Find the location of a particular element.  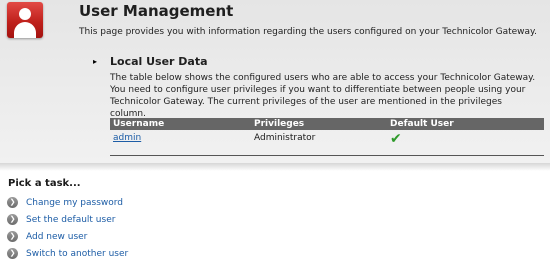

task-item: ❯ Set the default user is located at coordinates (67, 219).